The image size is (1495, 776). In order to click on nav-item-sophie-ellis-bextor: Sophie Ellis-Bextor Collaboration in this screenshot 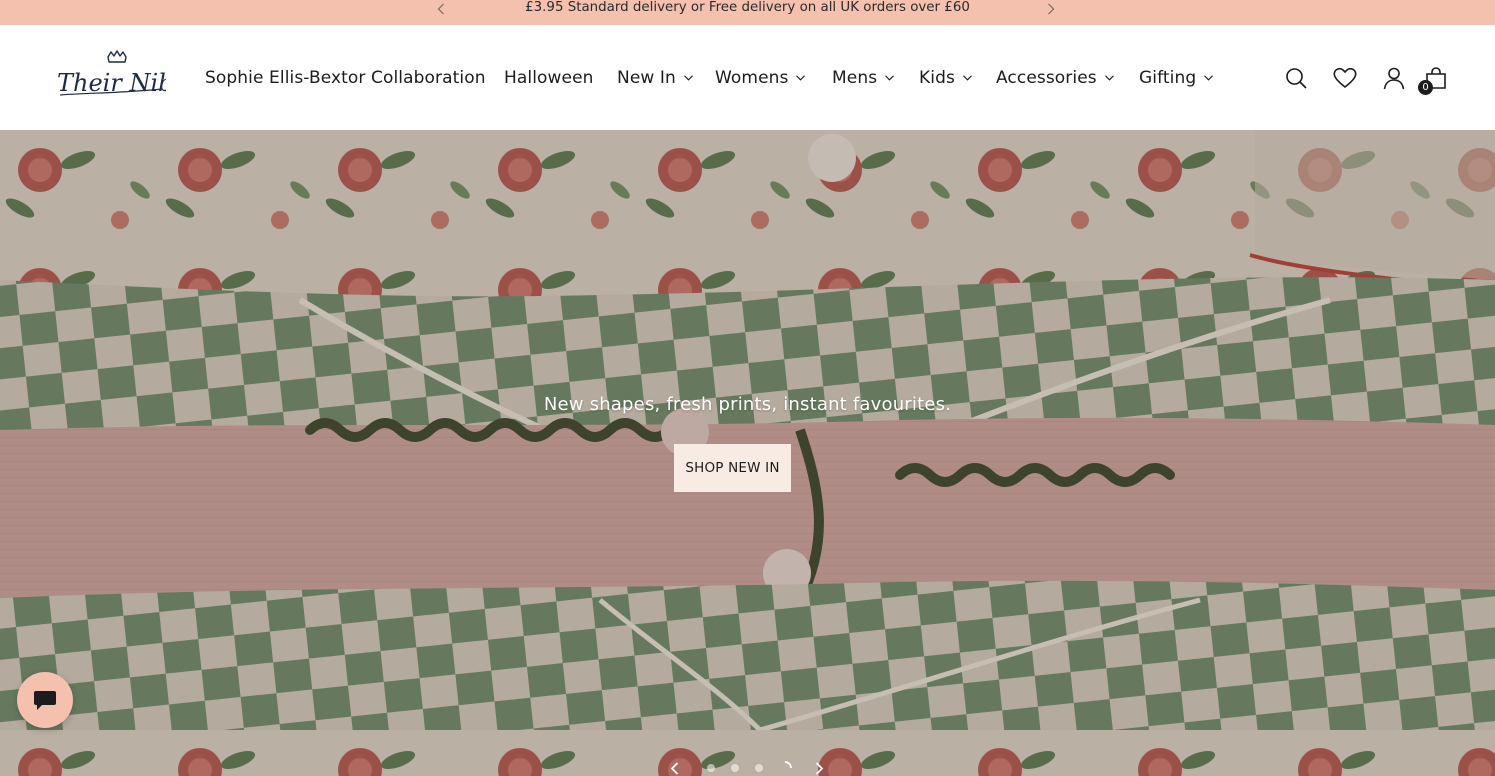, I will do `click(345, 78)`.